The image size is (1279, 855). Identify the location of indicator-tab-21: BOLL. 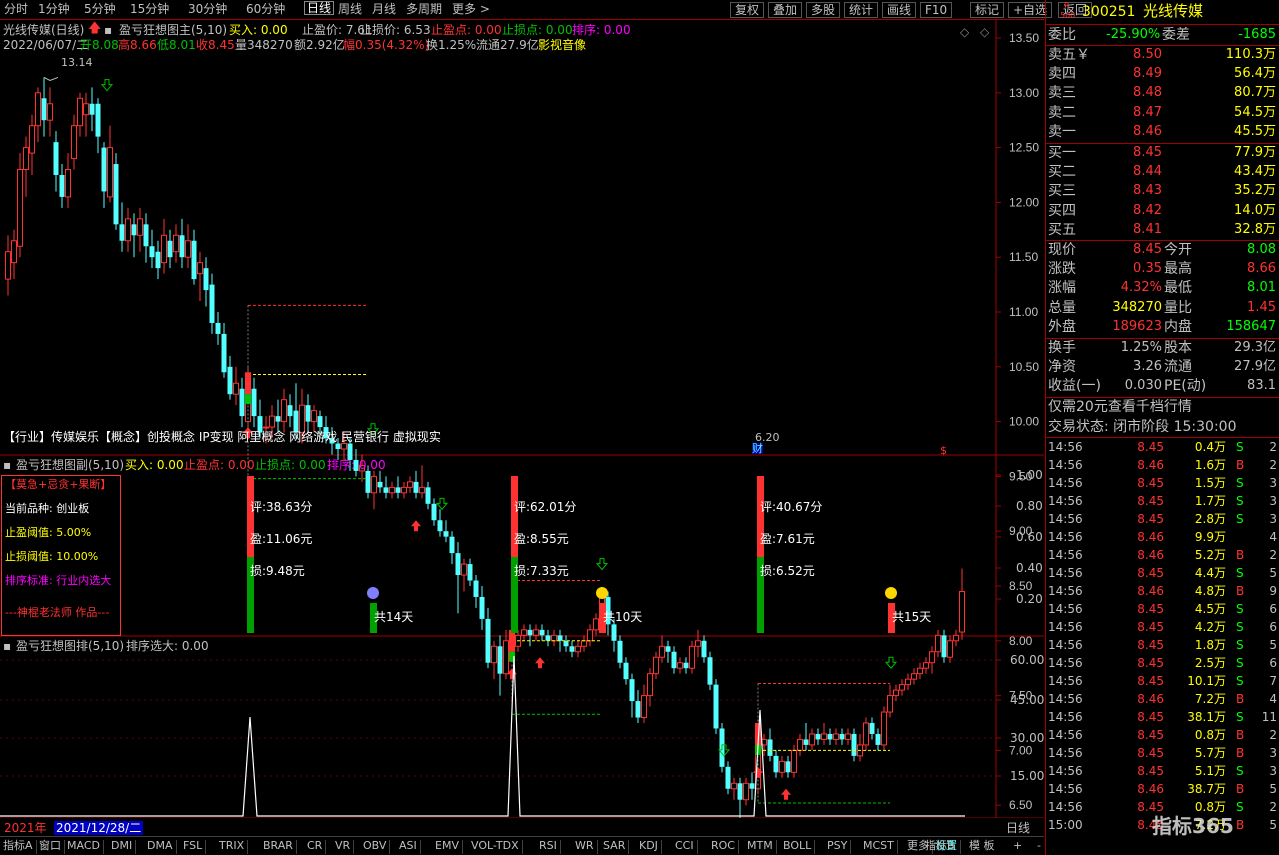
(798, 847).